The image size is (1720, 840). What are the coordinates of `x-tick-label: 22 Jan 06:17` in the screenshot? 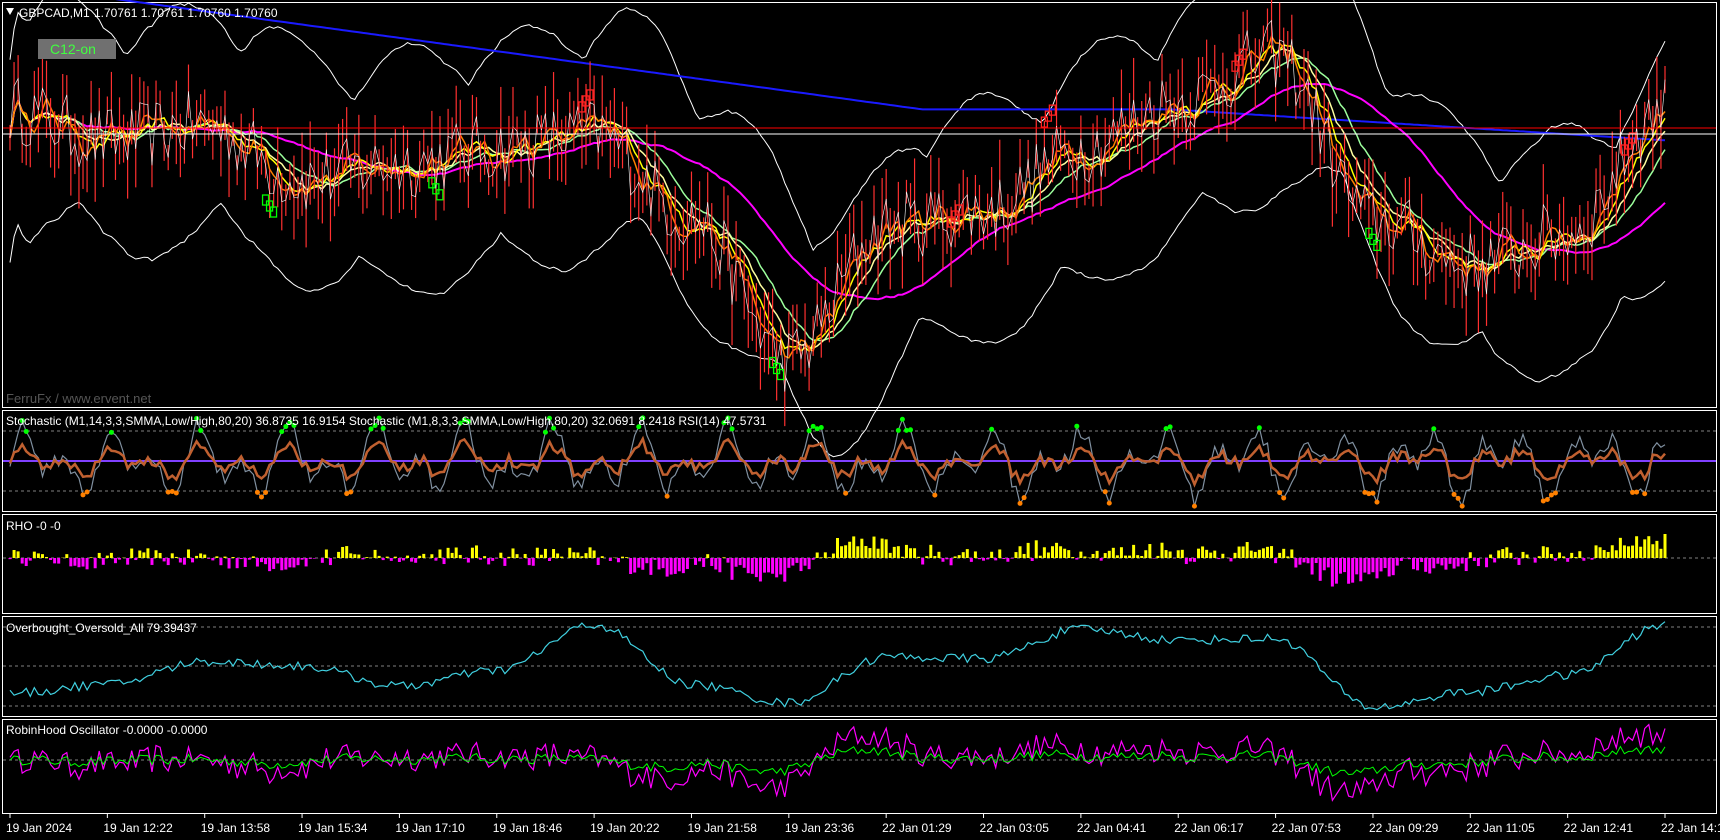 It's located at (1209, 828).